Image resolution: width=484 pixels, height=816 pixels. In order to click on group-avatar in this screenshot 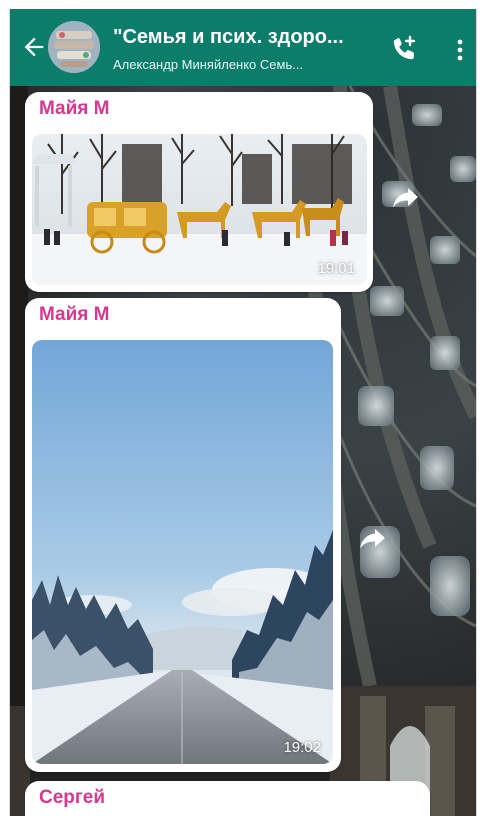, I will do `click(74, 47)`.